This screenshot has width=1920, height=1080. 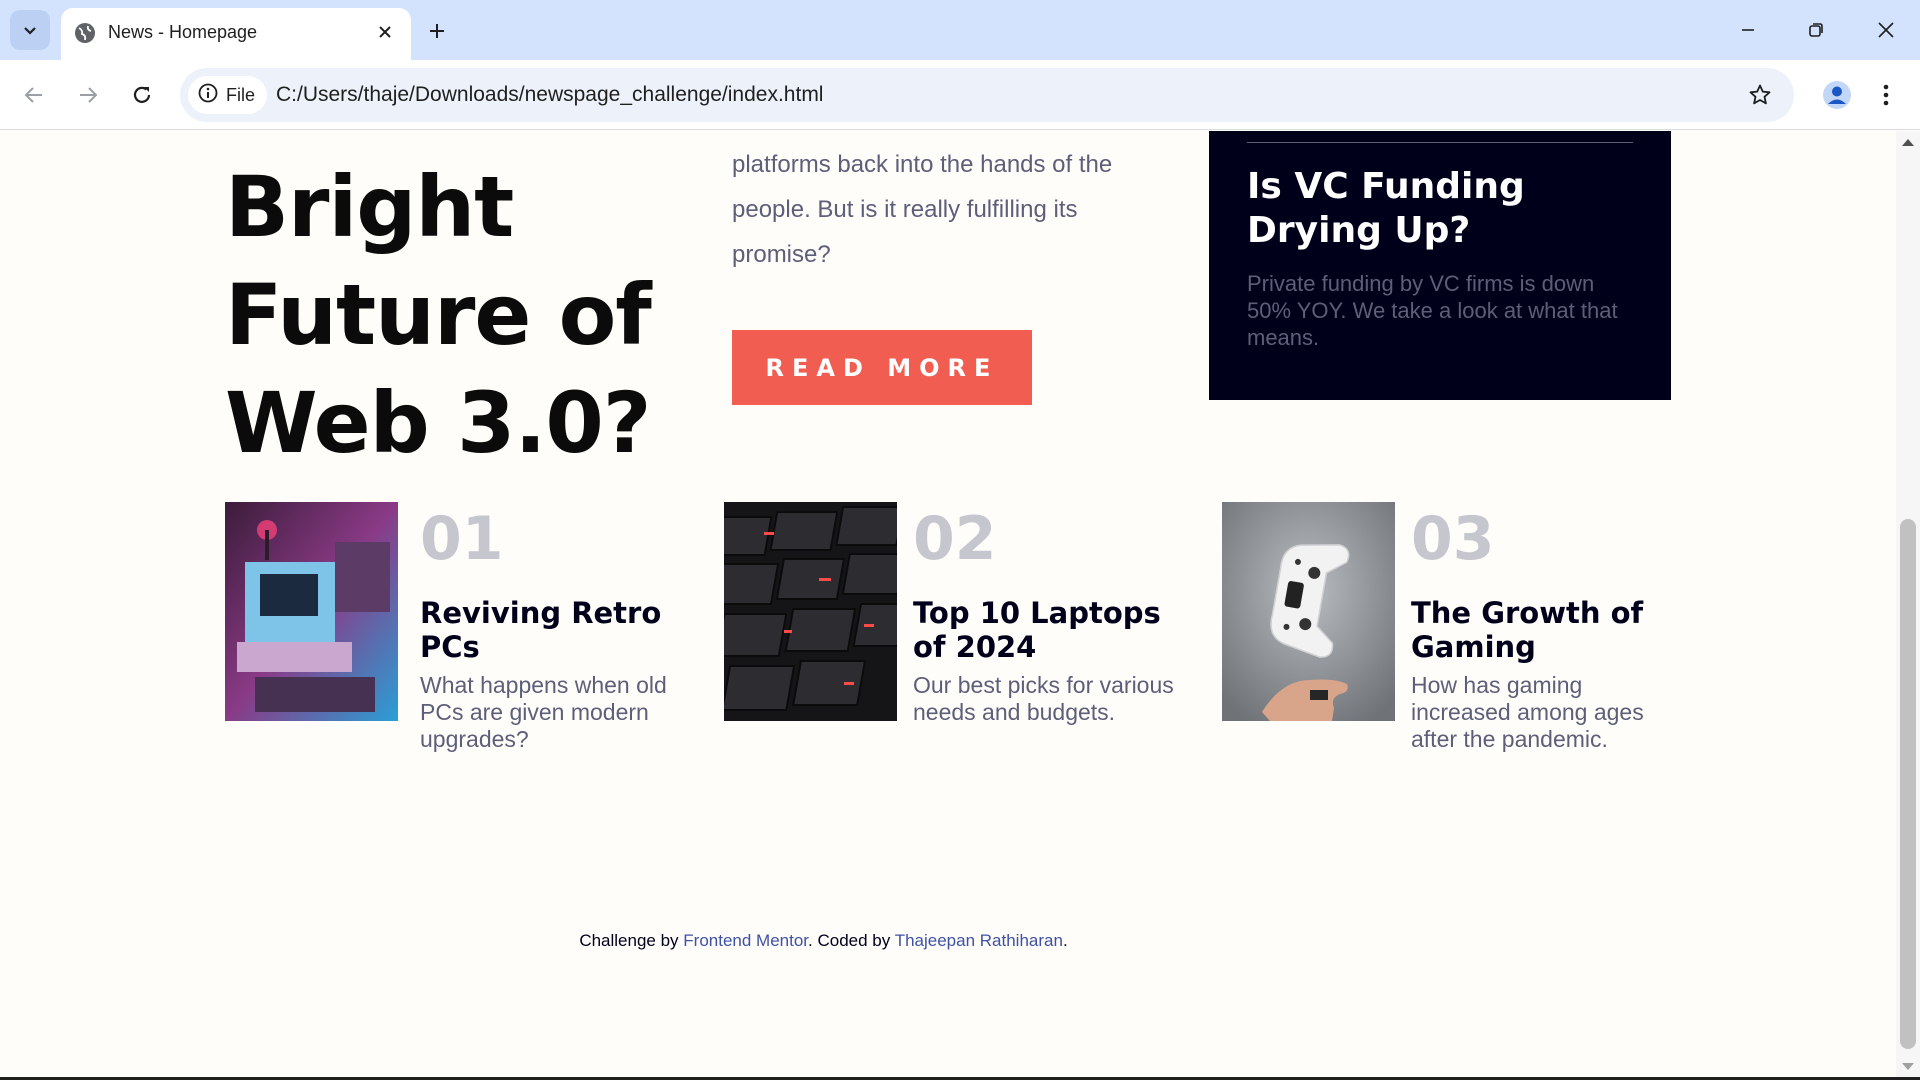 I want to click on scroll-down-arrow-icon, so click(x=1908, y=1066).